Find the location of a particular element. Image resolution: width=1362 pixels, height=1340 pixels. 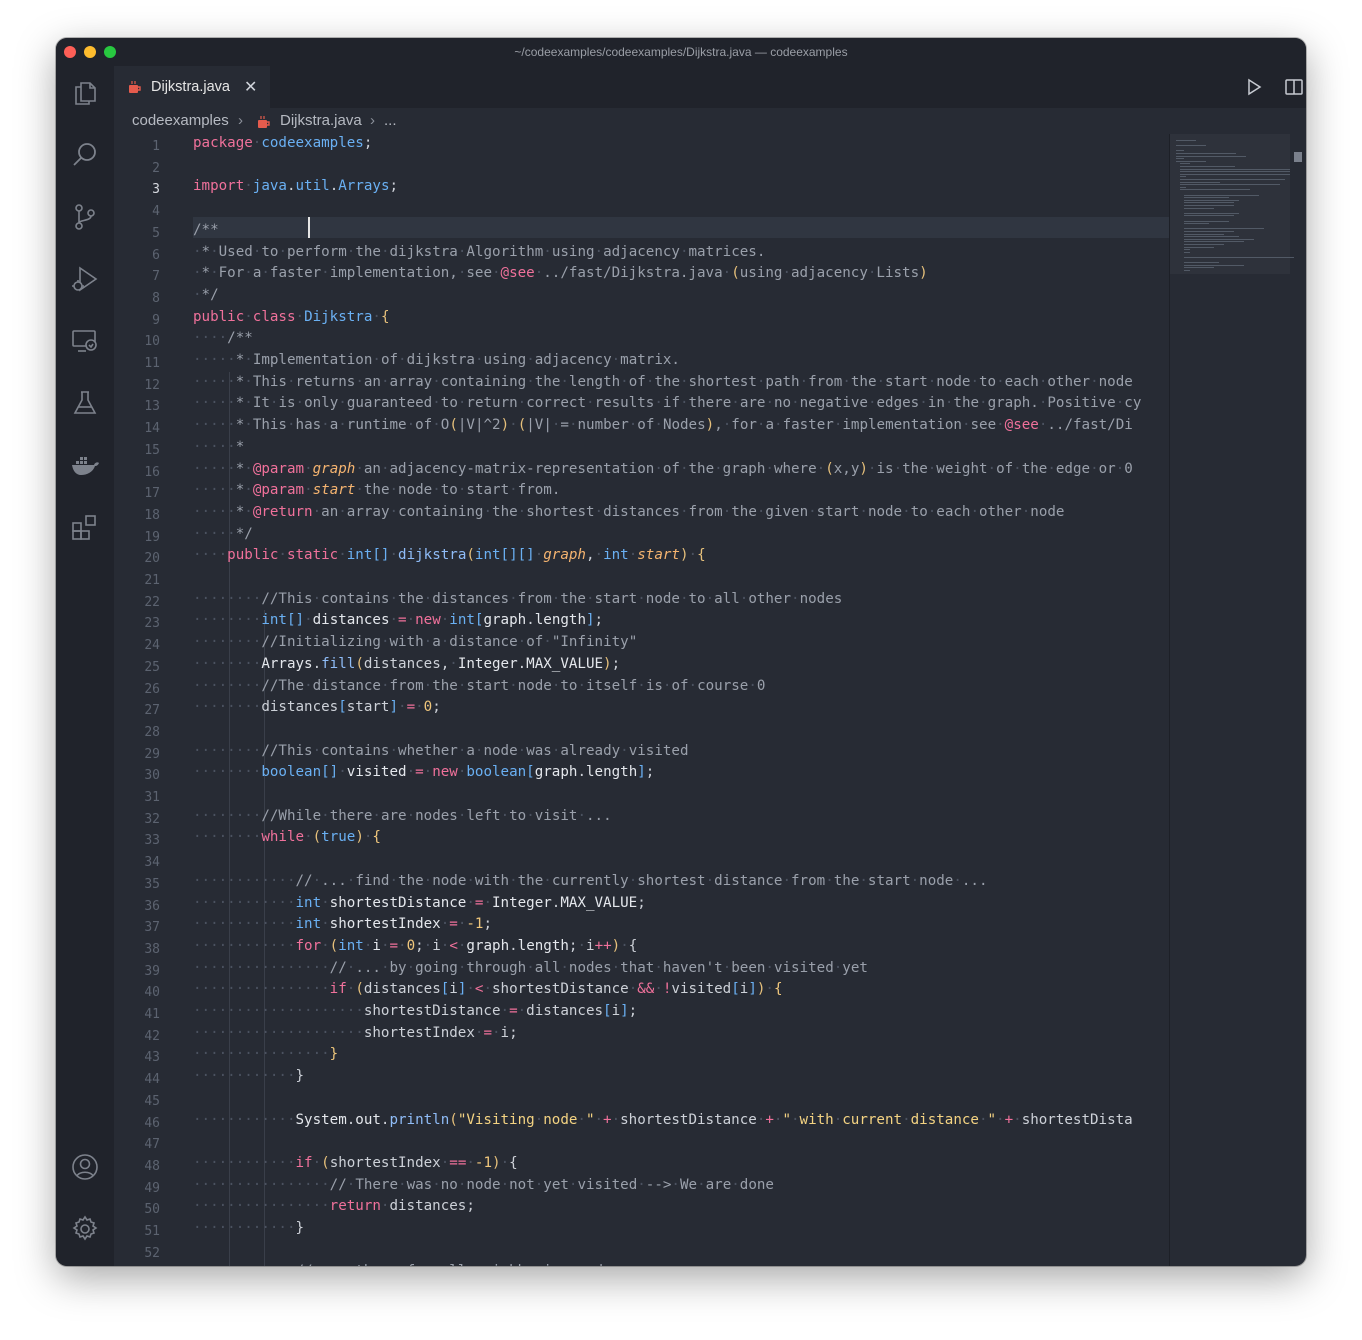

line-number: 18 is located at coordinates (152, 515).